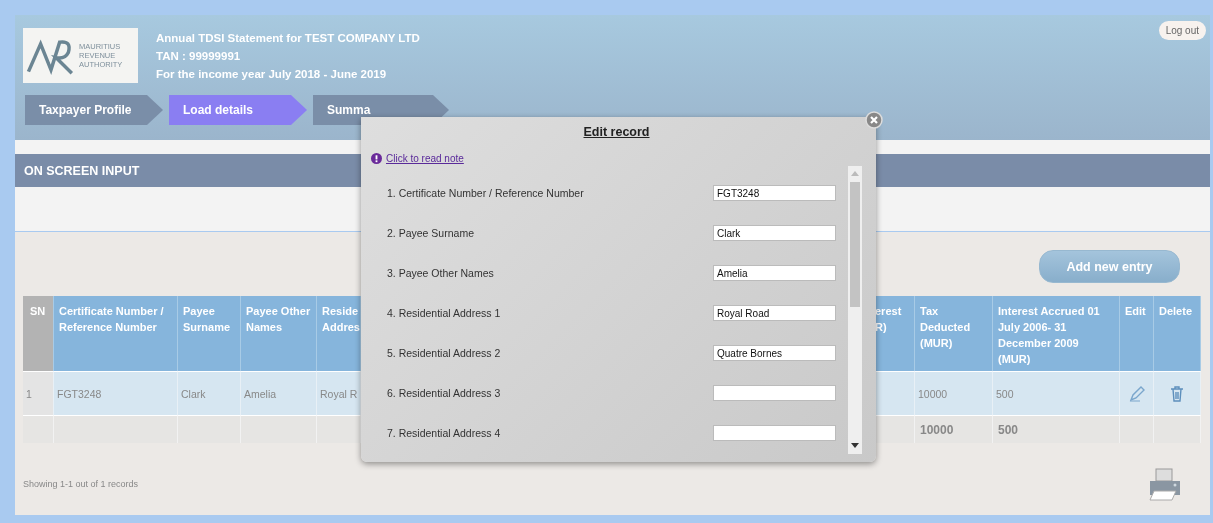 The height and width of the screenshot is (523, 1213). What do you see at coordinates (1177, 393) in the screenshot?
I see `trash-icon` at bounding box center [1177, 393].